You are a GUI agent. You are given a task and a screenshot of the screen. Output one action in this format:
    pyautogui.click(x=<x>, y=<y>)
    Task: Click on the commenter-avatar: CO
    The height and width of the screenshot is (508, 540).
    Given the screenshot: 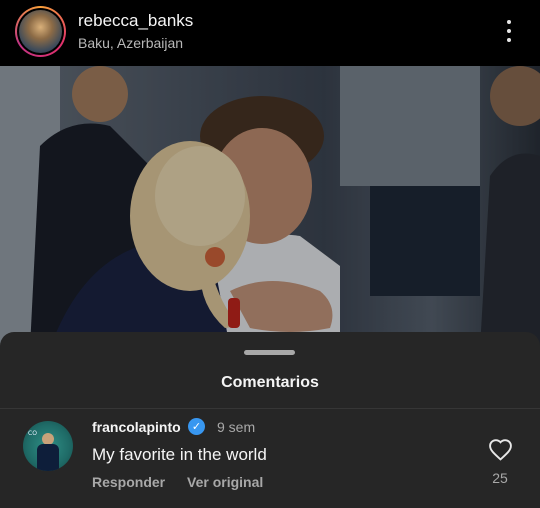 What is the action you would take?
    pyautogui.click(x=48, y=446)
    